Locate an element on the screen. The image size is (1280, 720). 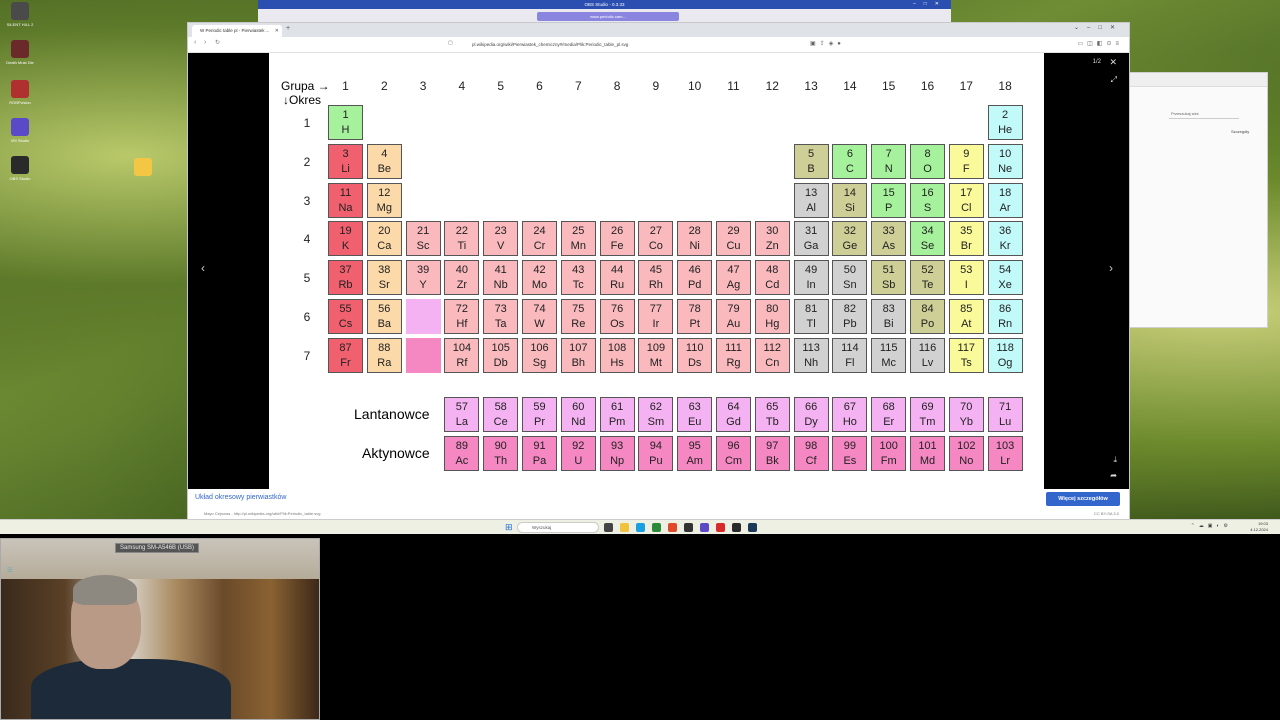
taskview-icon is located at coordinates (608, 527).